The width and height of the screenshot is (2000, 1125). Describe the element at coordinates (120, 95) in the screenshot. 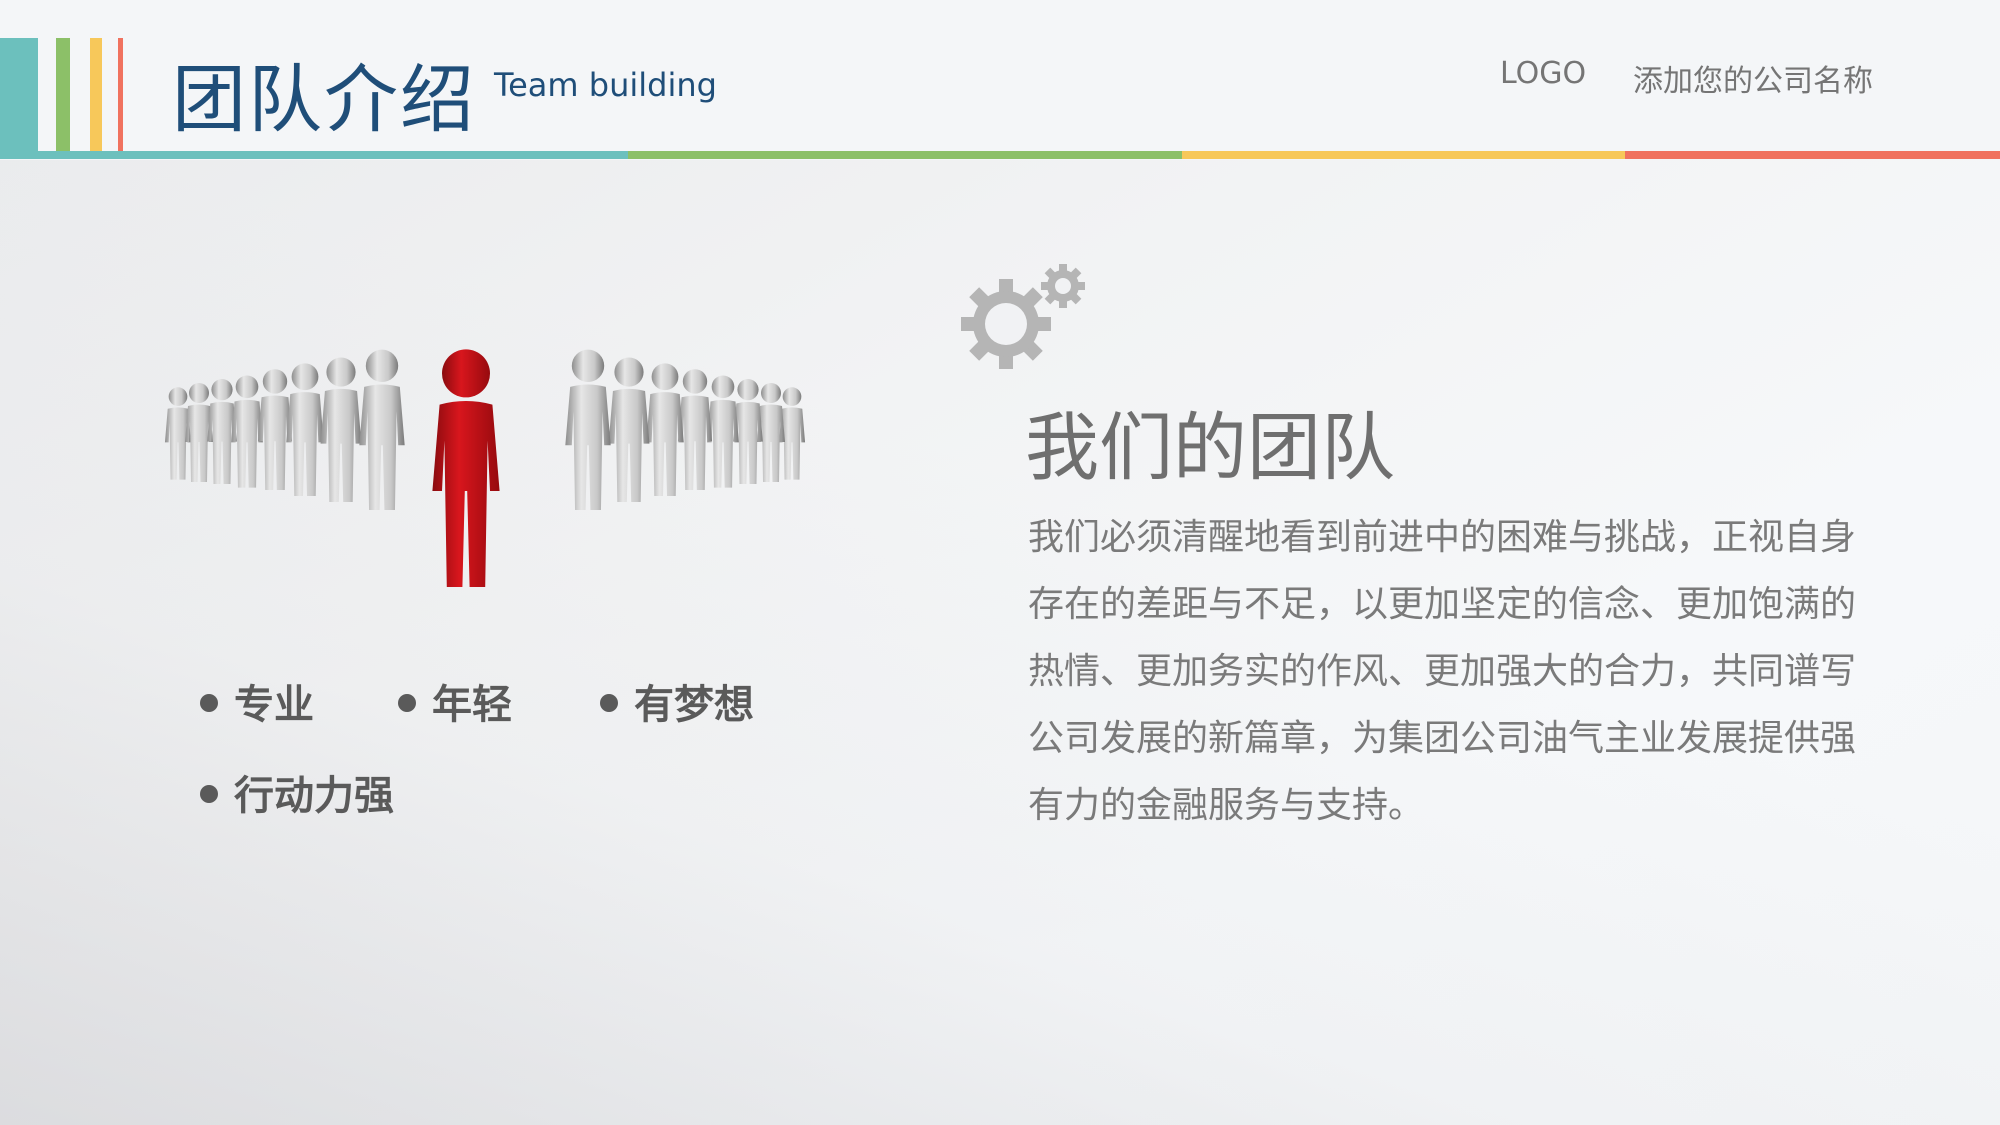

I see `accent-bar-red` at that location.